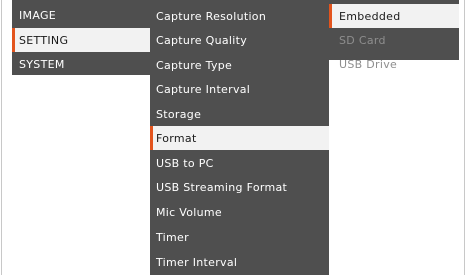 The height and width of the screenshot is (275, 468). Describe the element at coordinates (239, 163) in the screenshot. I see `setting-item-usb-to-pc: USB to PC` at that location.